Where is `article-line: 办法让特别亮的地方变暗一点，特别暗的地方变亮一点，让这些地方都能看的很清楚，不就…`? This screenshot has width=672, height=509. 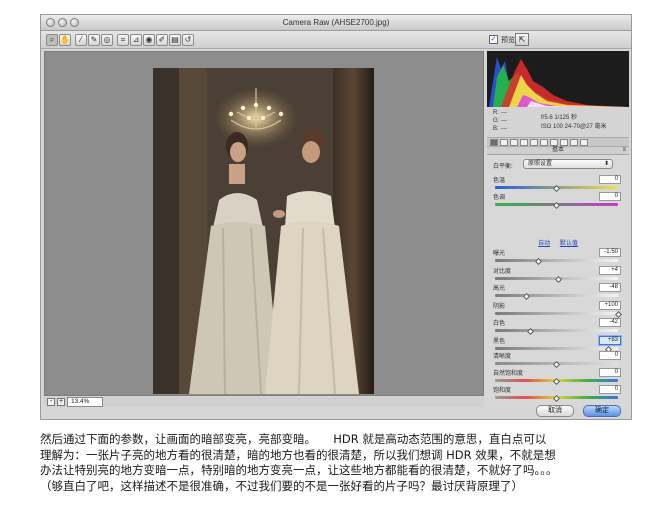
article-line: 办法让特别亮的地方变暗一点，特别暗的地方变亮一点，让这些地方都能看的很清楚，不就… is located at coordinates (299, 470).